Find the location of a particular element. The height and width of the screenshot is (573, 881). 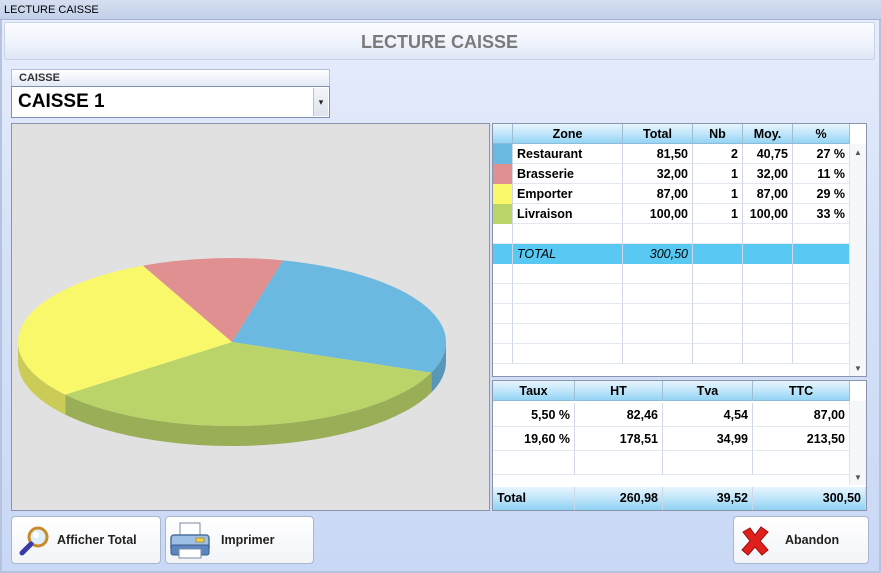

table-row: 19,60 % 178,51 34,99 213,50 is located at coordinates (671, 439).